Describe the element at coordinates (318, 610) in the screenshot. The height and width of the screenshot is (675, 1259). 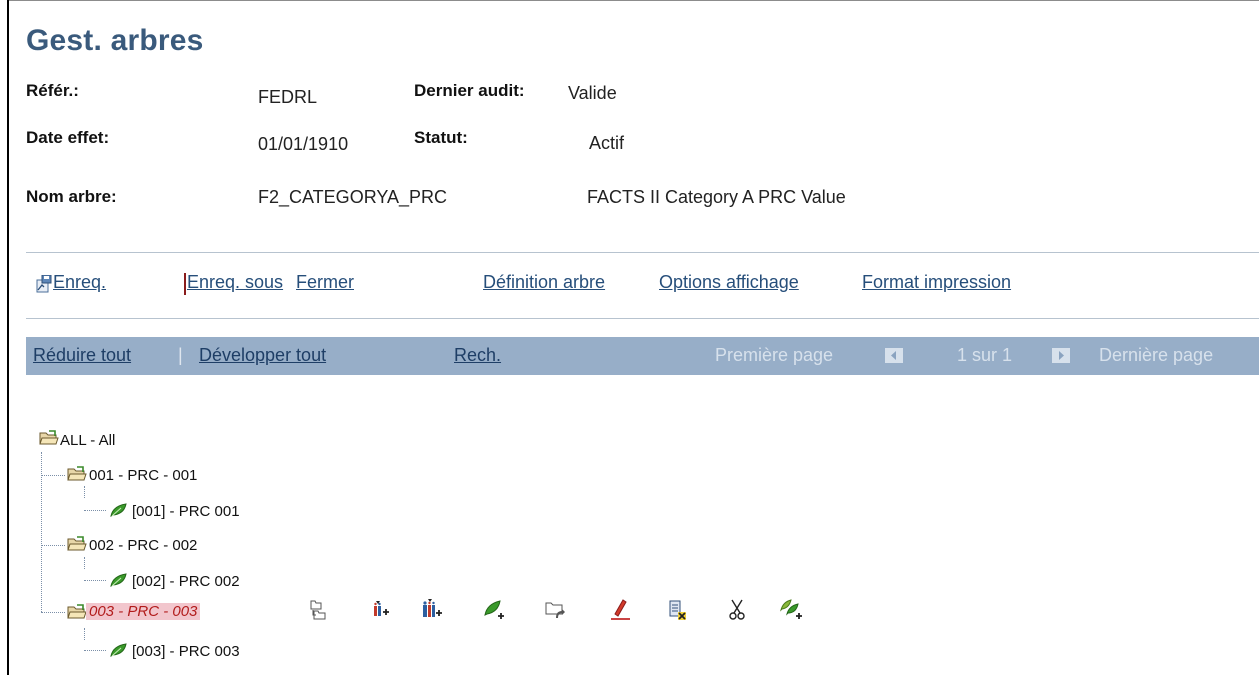
I see `folder-move-icon` at that location.